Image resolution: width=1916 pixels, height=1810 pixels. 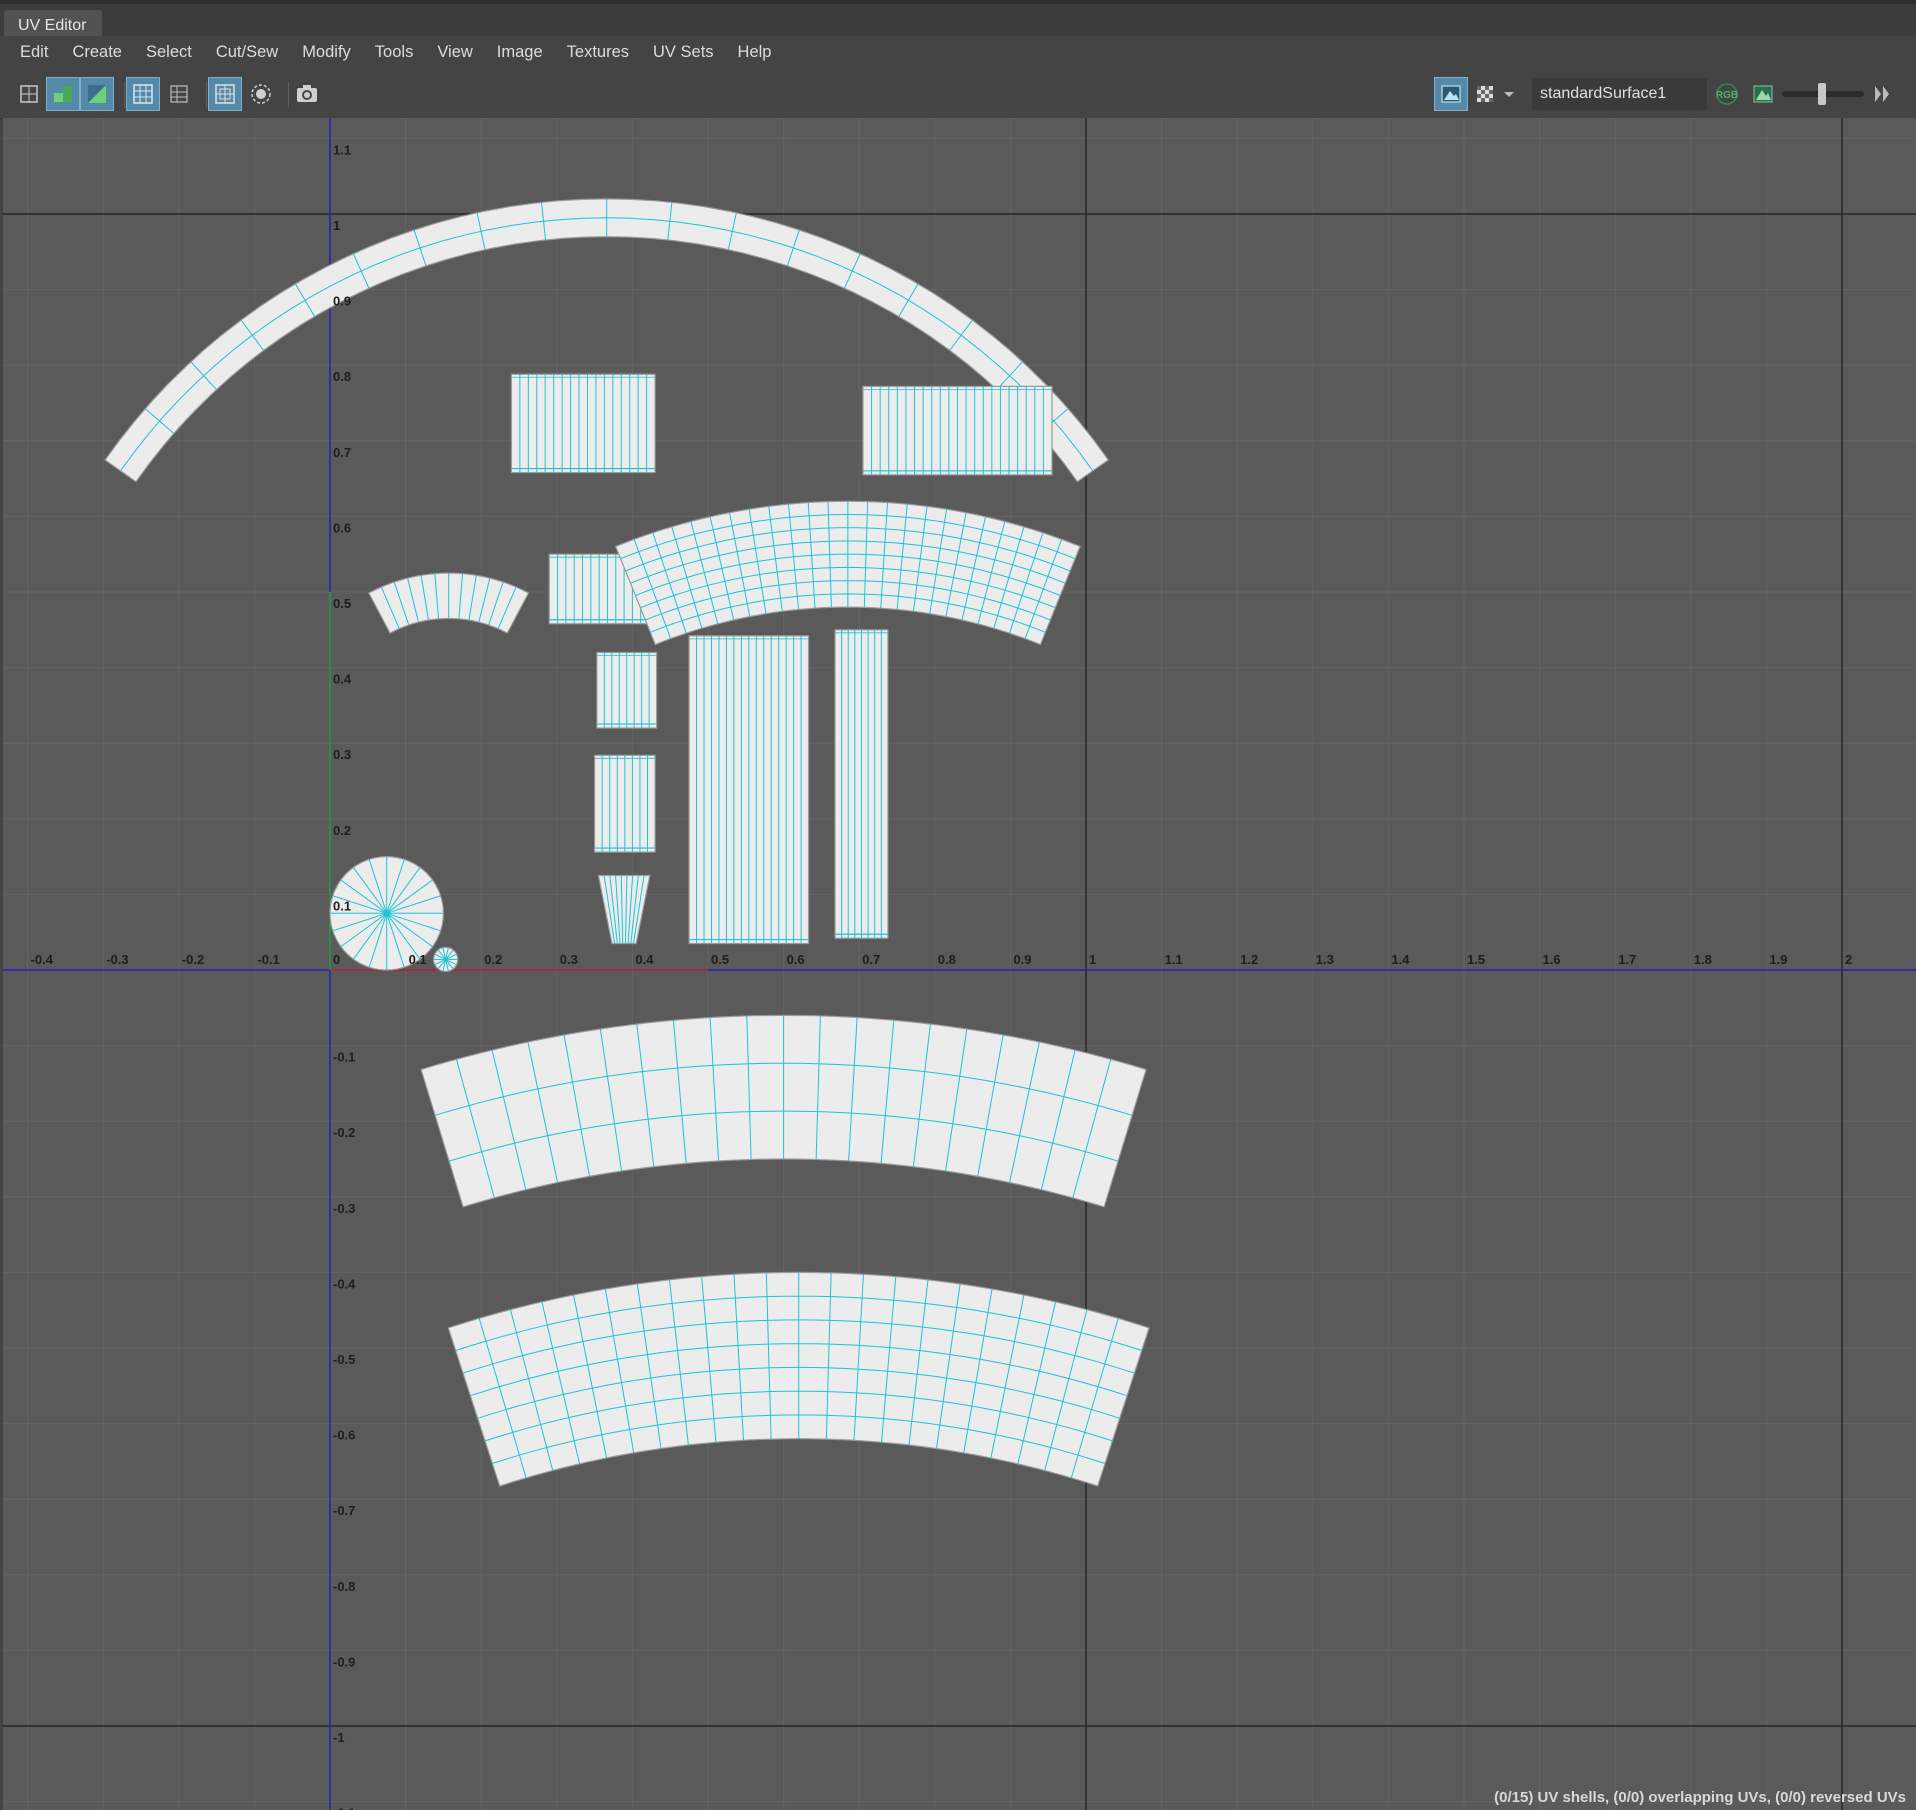 I want to click on u-tick-label: 2, so click(x=1848, y=959).